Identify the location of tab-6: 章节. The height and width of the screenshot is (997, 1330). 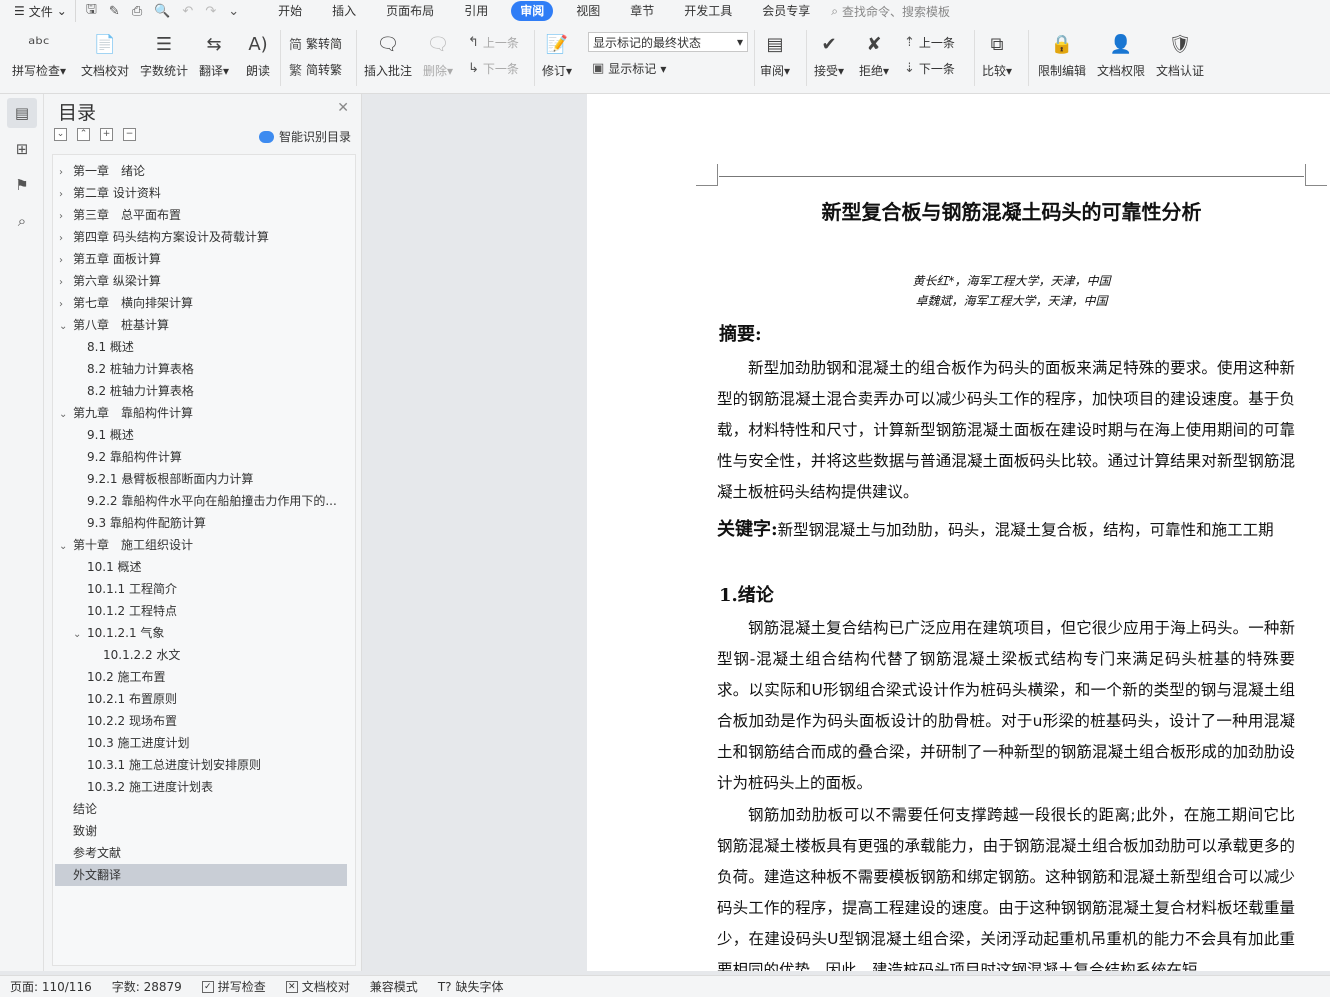
(642, 11).